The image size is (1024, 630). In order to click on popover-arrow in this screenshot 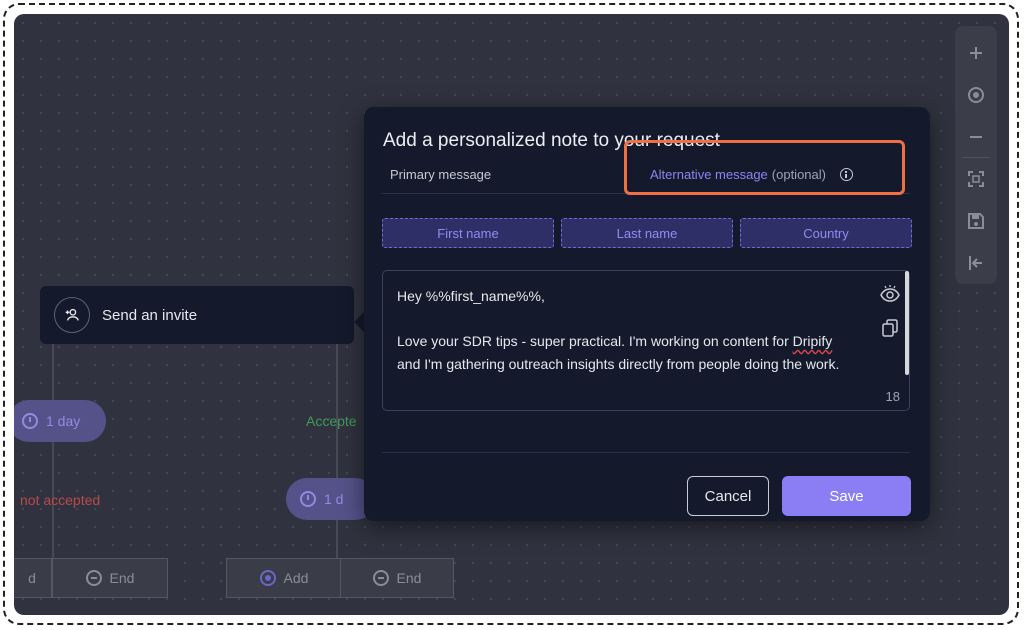, I will do `click(359, 322)`.